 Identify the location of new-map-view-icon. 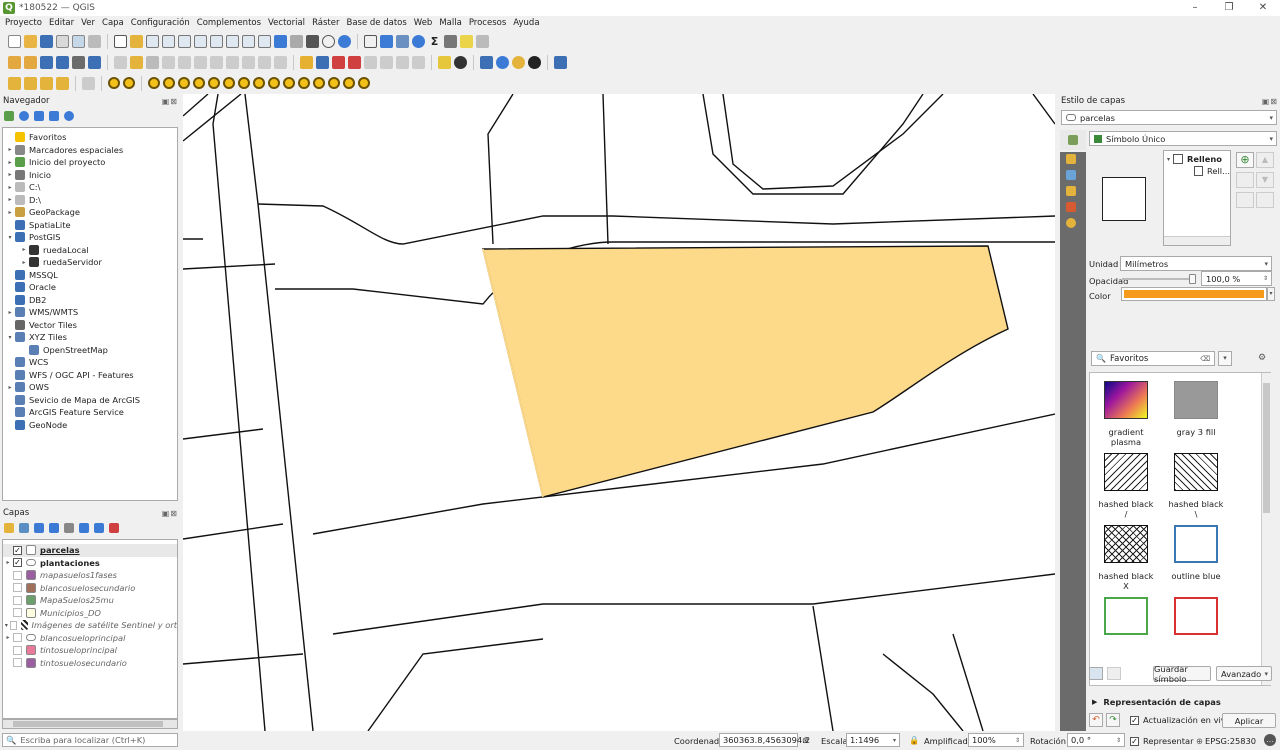
(280, 41).